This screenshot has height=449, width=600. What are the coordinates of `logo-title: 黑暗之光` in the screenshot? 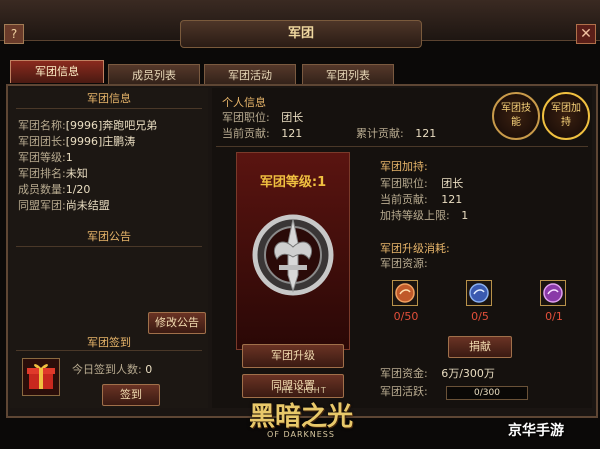 It's located at (300, 417).